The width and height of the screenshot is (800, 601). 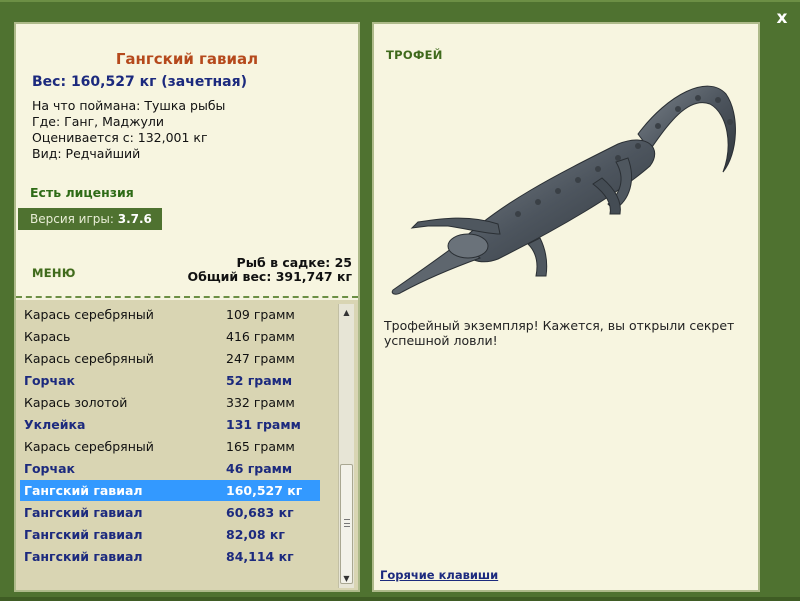 What do you see at coordinates (346, 313) in the screenshot?
I see `scroll-up-icon: ▲` at bounding box center [346, 313].